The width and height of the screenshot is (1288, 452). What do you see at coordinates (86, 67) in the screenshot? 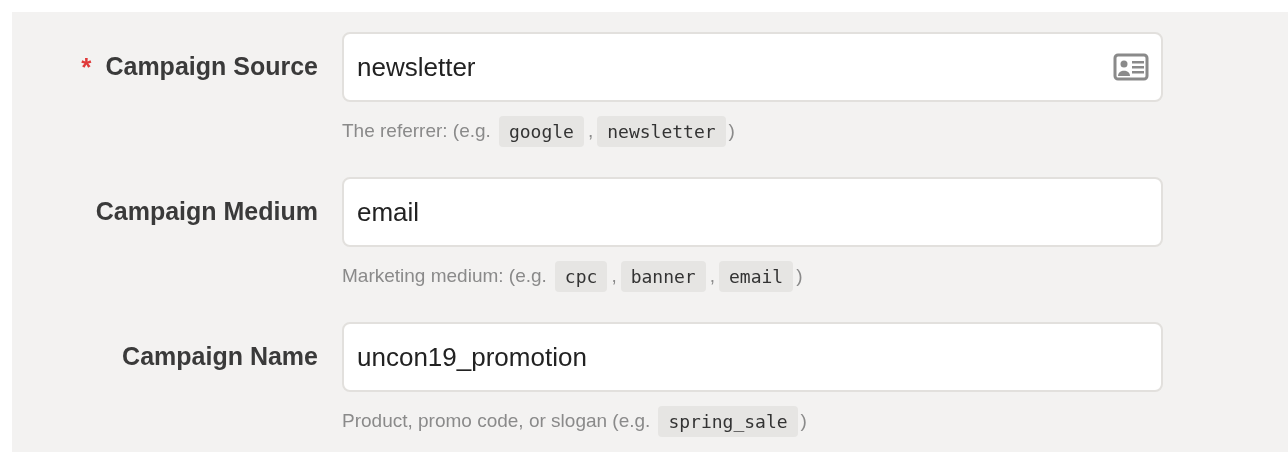
I see `required-asterisk: *` at bounding box center [86, 67].